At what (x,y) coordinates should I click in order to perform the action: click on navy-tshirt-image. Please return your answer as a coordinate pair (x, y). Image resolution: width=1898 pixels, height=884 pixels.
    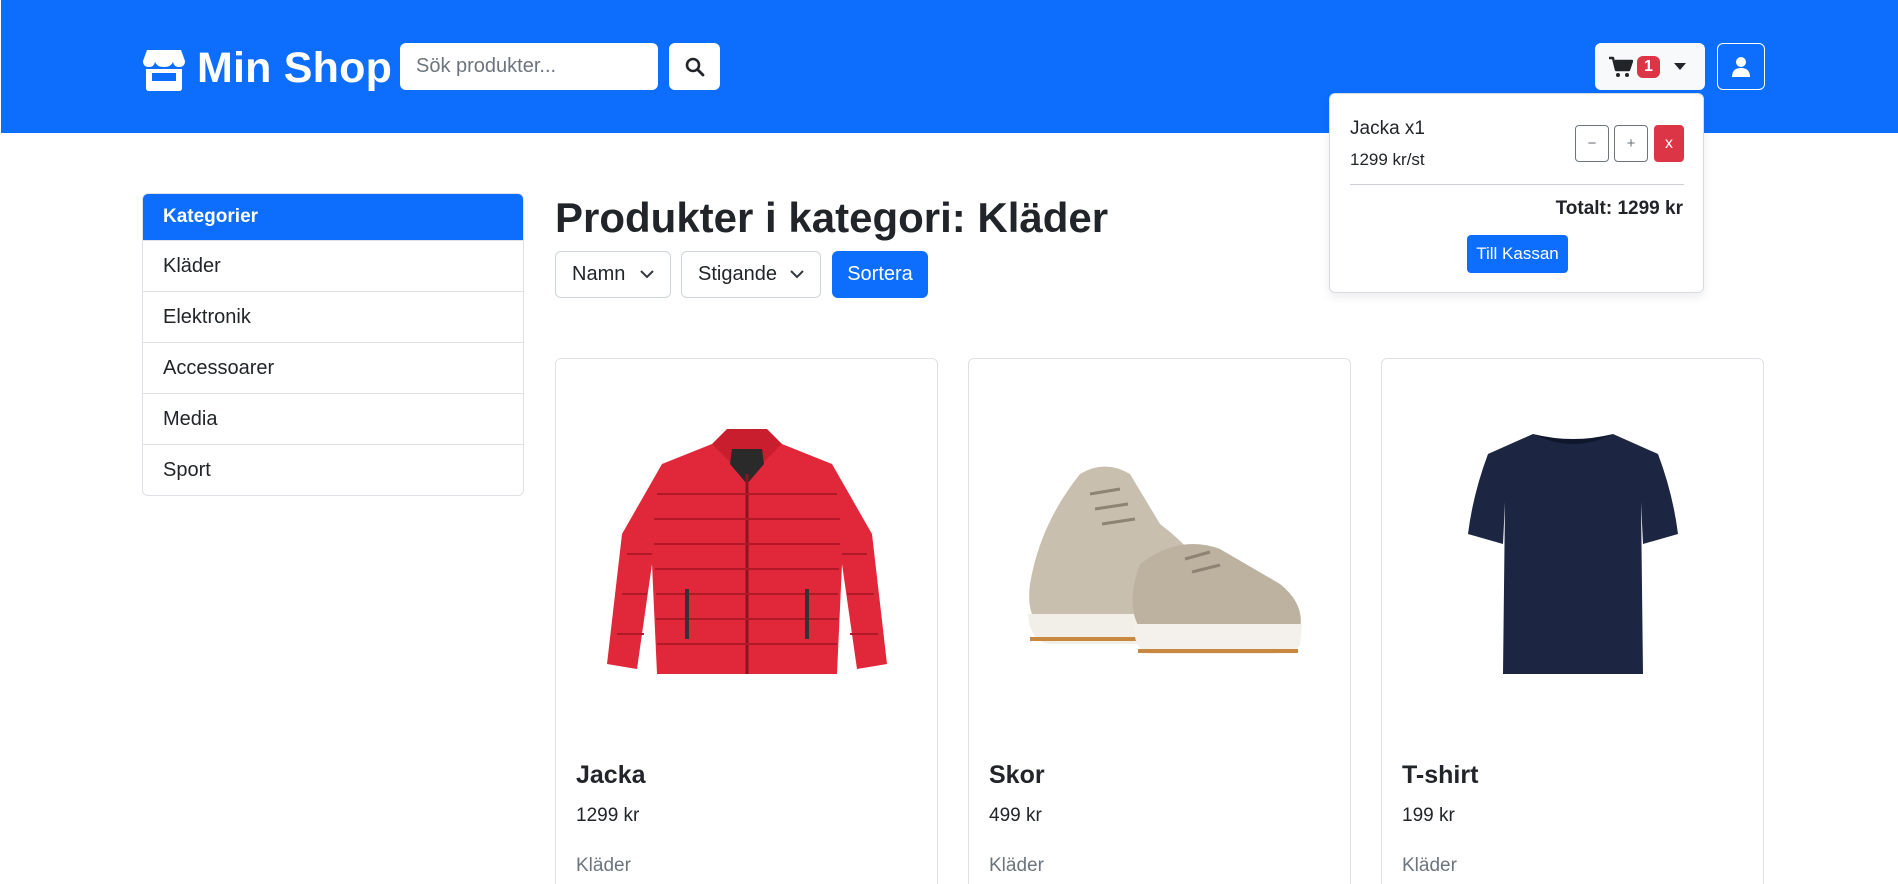
    Looking at the image, I should click on (1572, 554).